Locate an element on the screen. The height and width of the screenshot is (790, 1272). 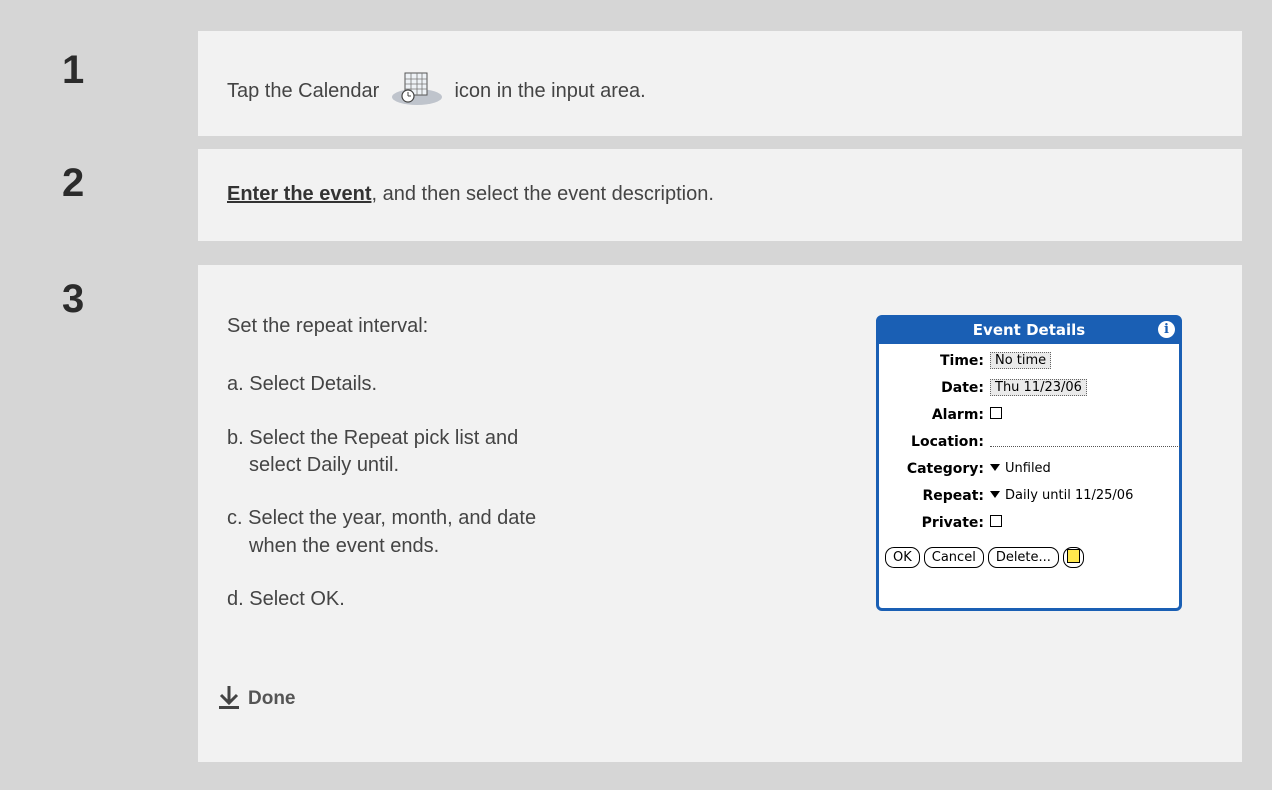
private-checkbox is located at coordinates (996, 521).